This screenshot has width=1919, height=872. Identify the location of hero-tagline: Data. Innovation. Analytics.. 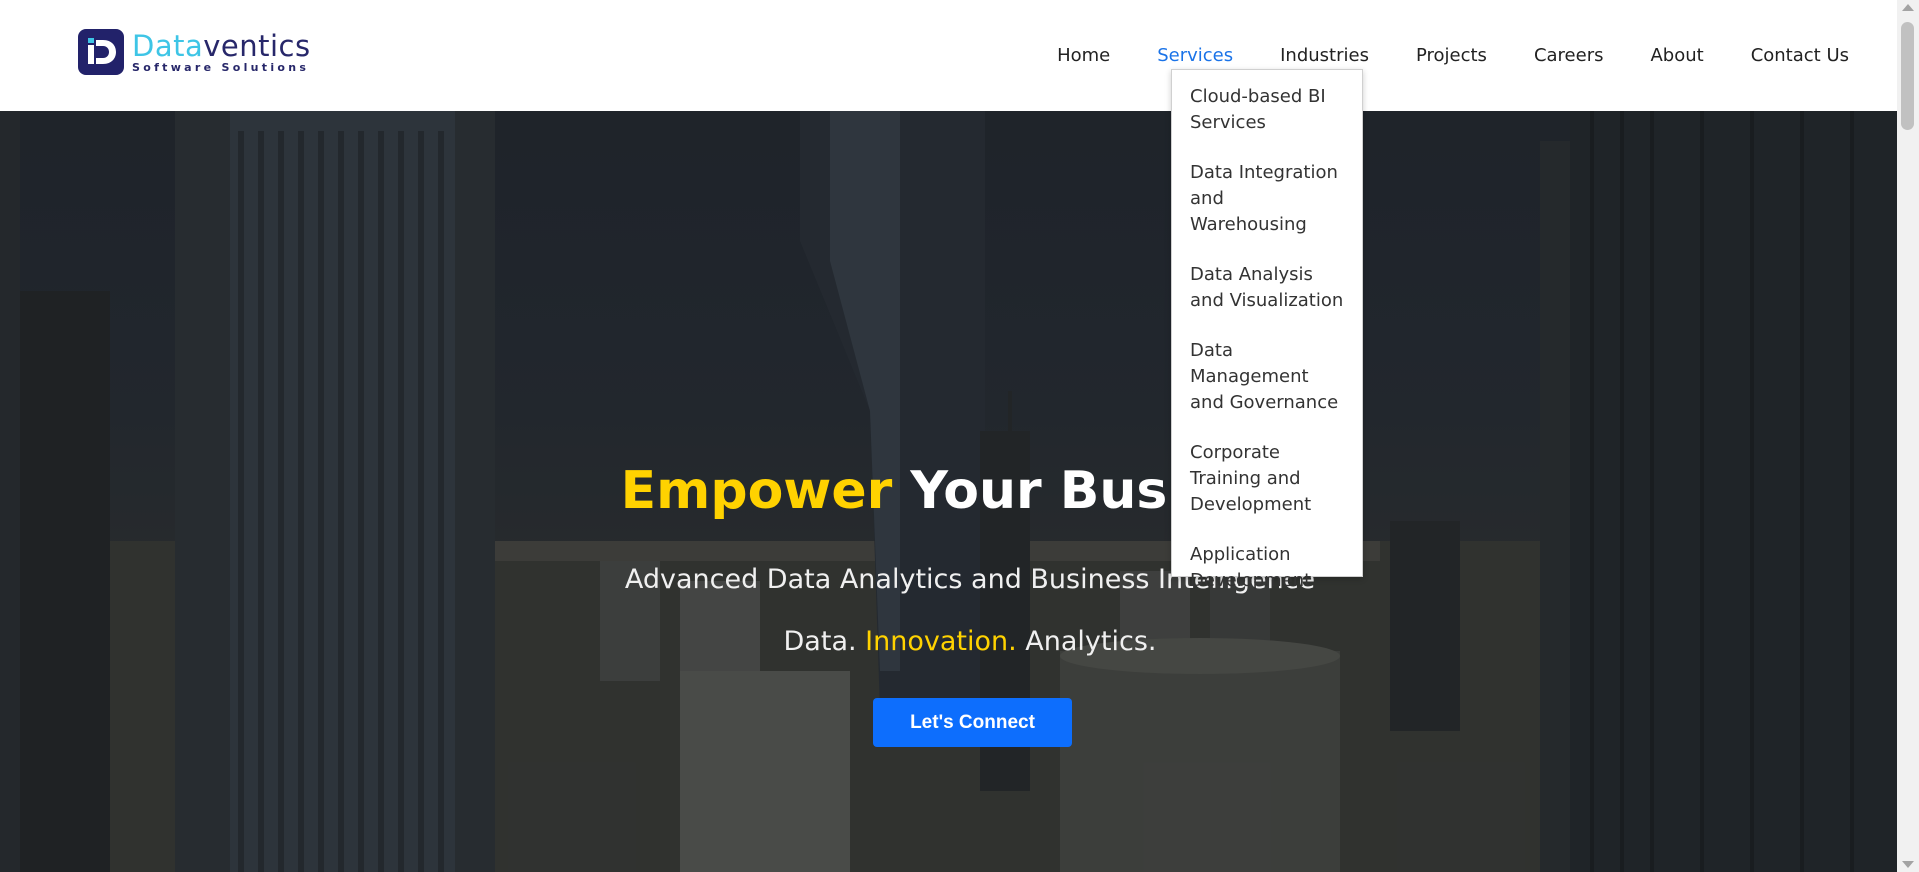
(948, 641).